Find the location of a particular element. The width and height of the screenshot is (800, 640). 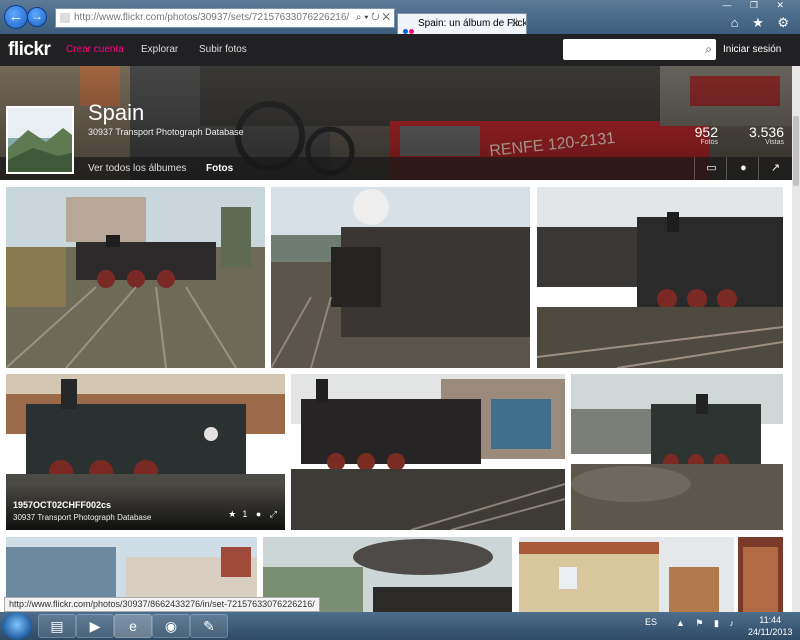

share-icon: ↗ is located at coordinates (775, 168).